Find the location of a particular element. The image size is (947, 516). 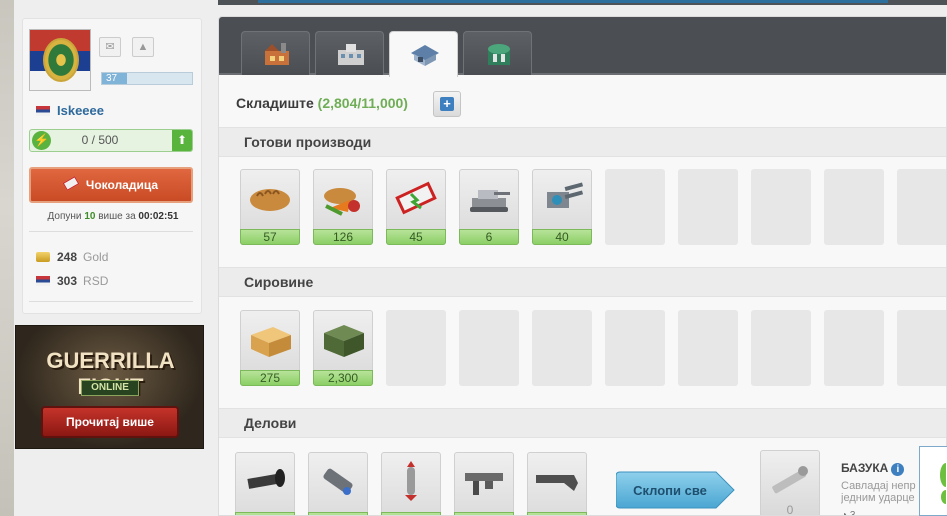

storage-title: Складиште (2,804/11,000) is located at coordinates (322, 103).